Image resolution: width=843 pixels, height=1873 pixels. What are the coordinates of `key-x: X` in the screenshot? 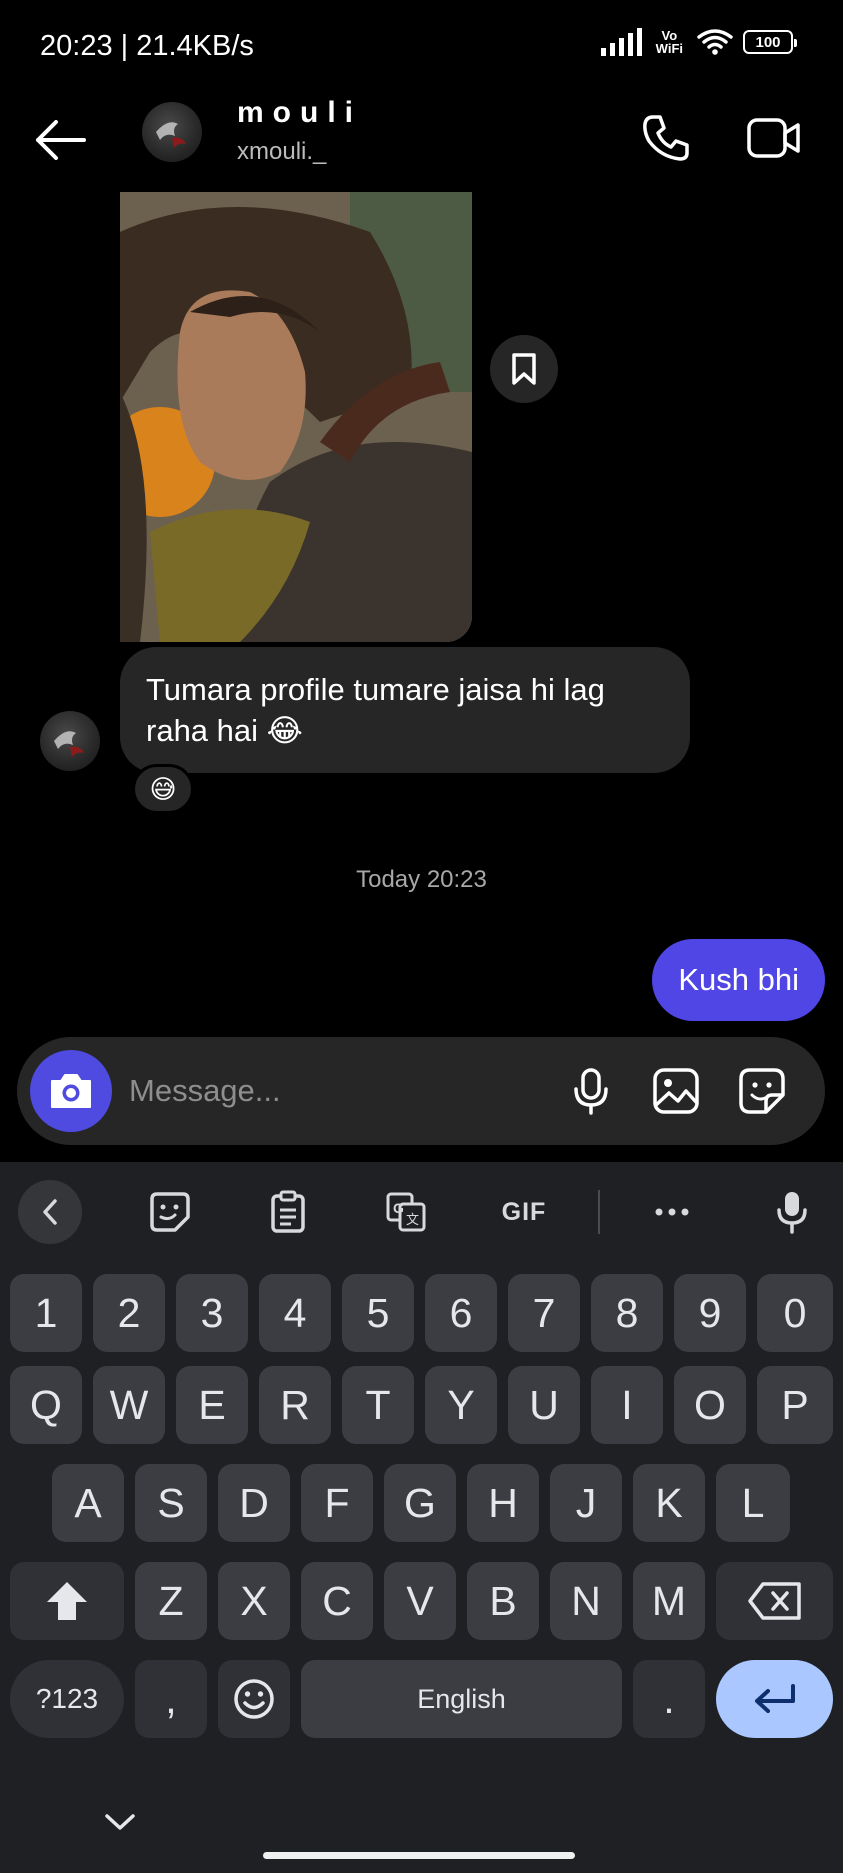 It's located at (254, 1601).